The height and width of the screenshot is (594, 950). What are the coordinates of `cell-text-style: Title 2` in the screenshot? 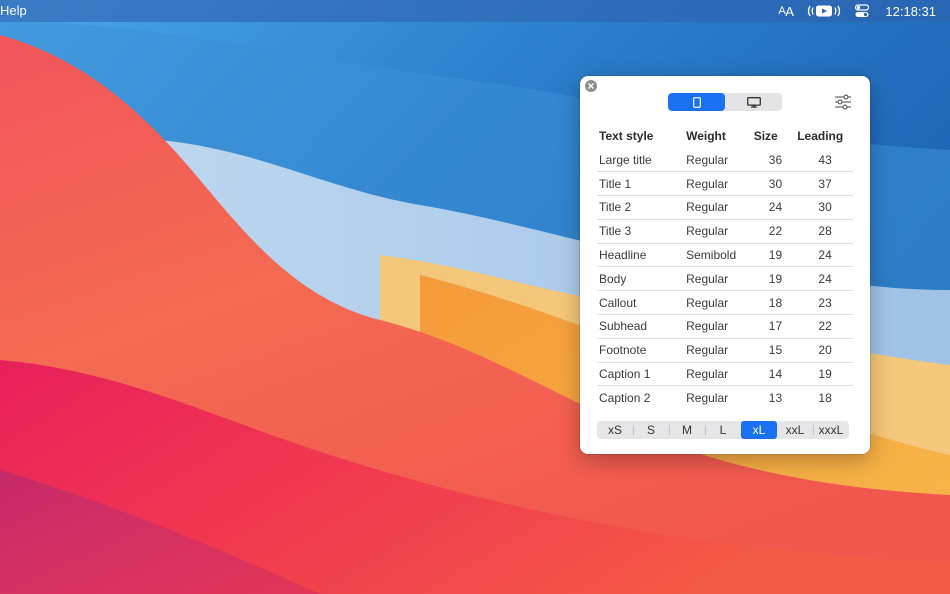 It's located at (641, 207).